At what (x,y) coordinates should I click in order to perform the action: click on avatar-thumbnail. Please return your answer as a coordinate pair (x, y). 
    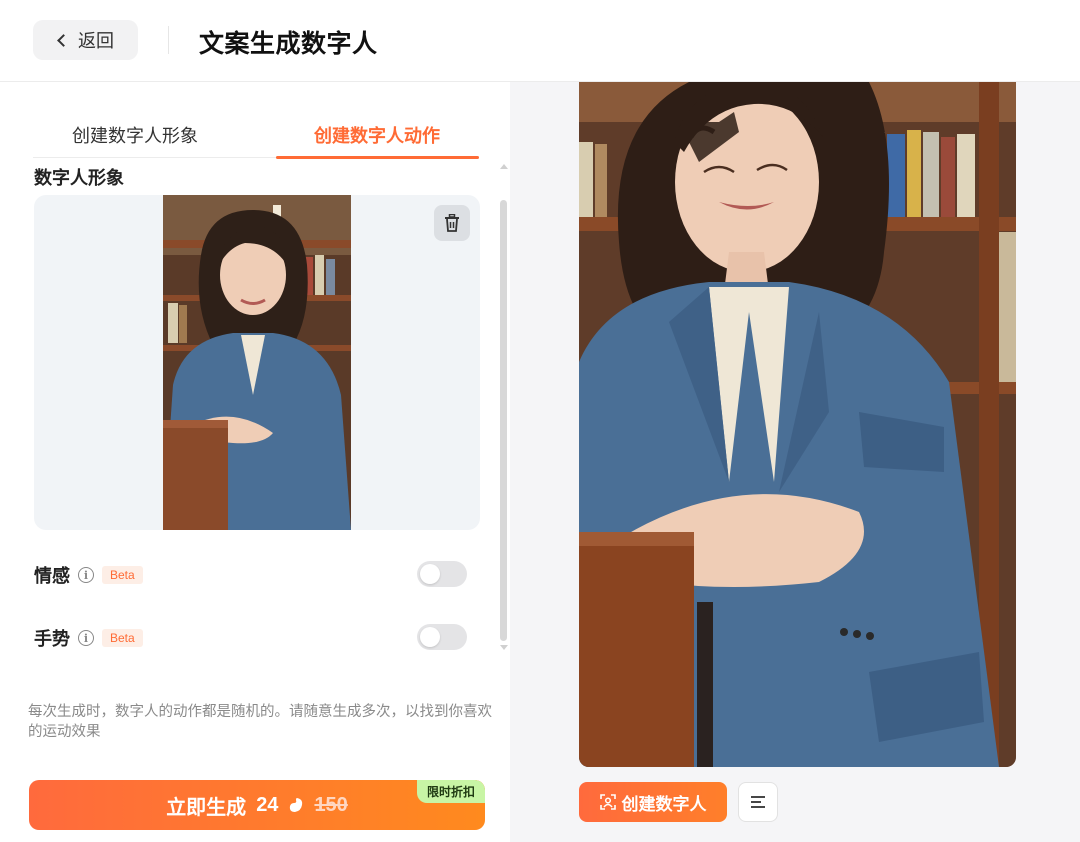
    Looking at the image, I should click on (257, 362).